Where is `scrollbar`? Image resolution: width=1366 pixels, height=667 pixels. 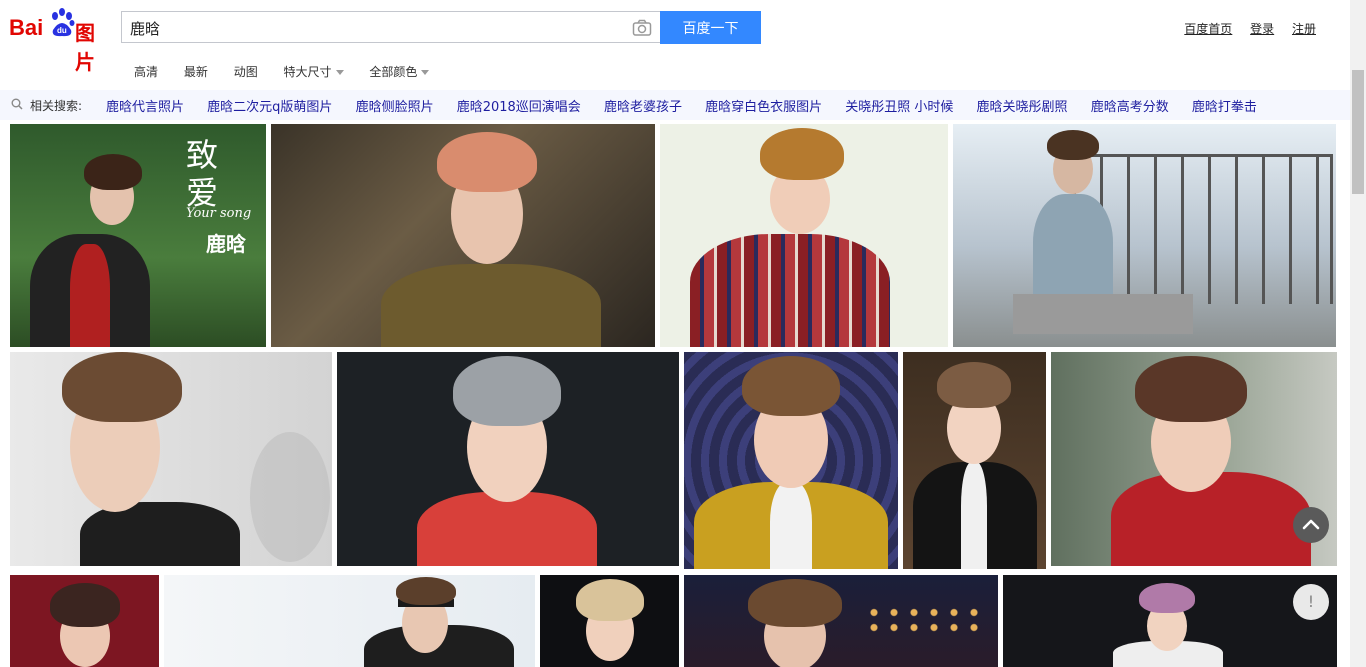
scrollbar is located at coordinates (1358, 333).